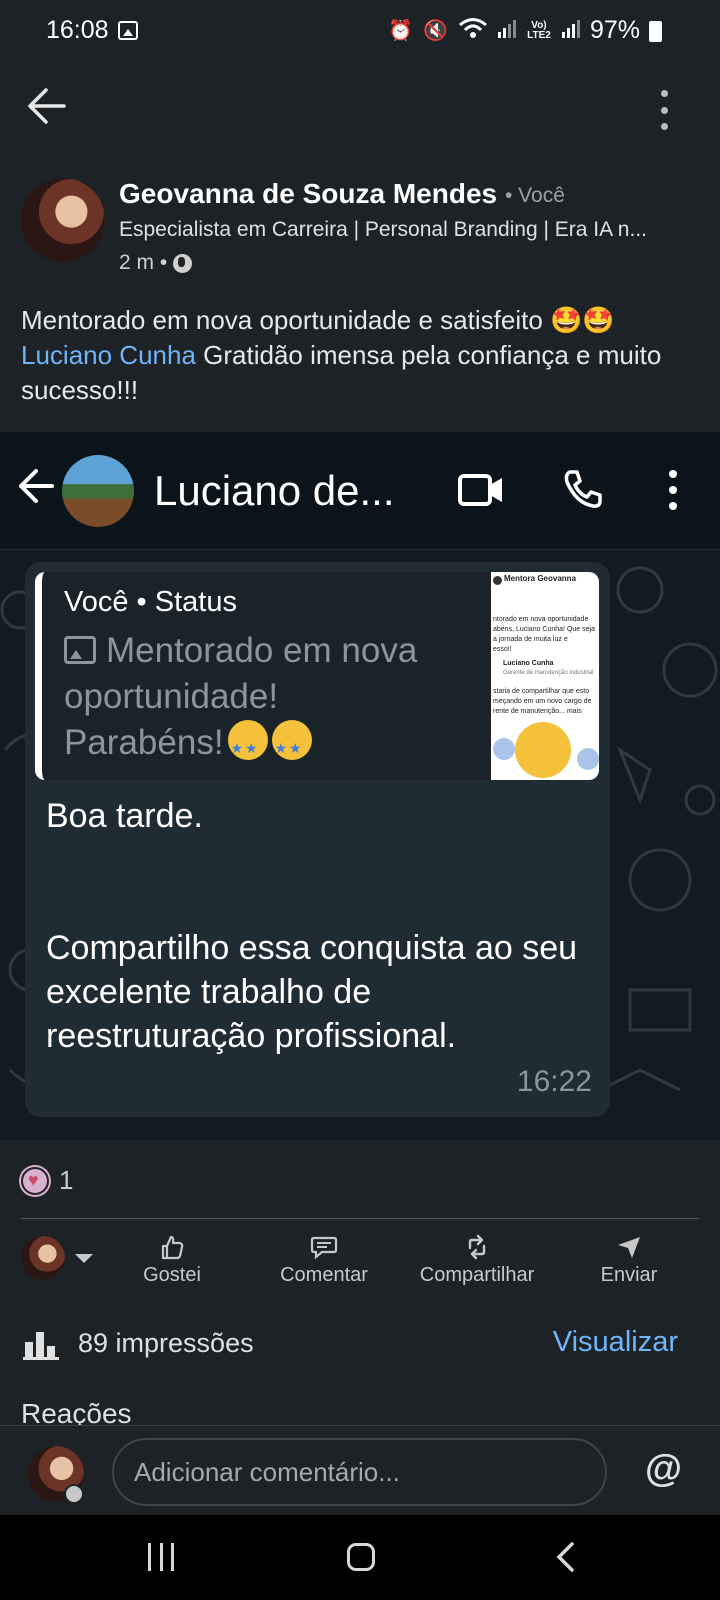 This screenshot has width=720, height=1600. What do you see at coordinates (615, 1342) in the screenshot?
I see `view-analytics-link: Visualizar` at bounding box center [615, 1342].